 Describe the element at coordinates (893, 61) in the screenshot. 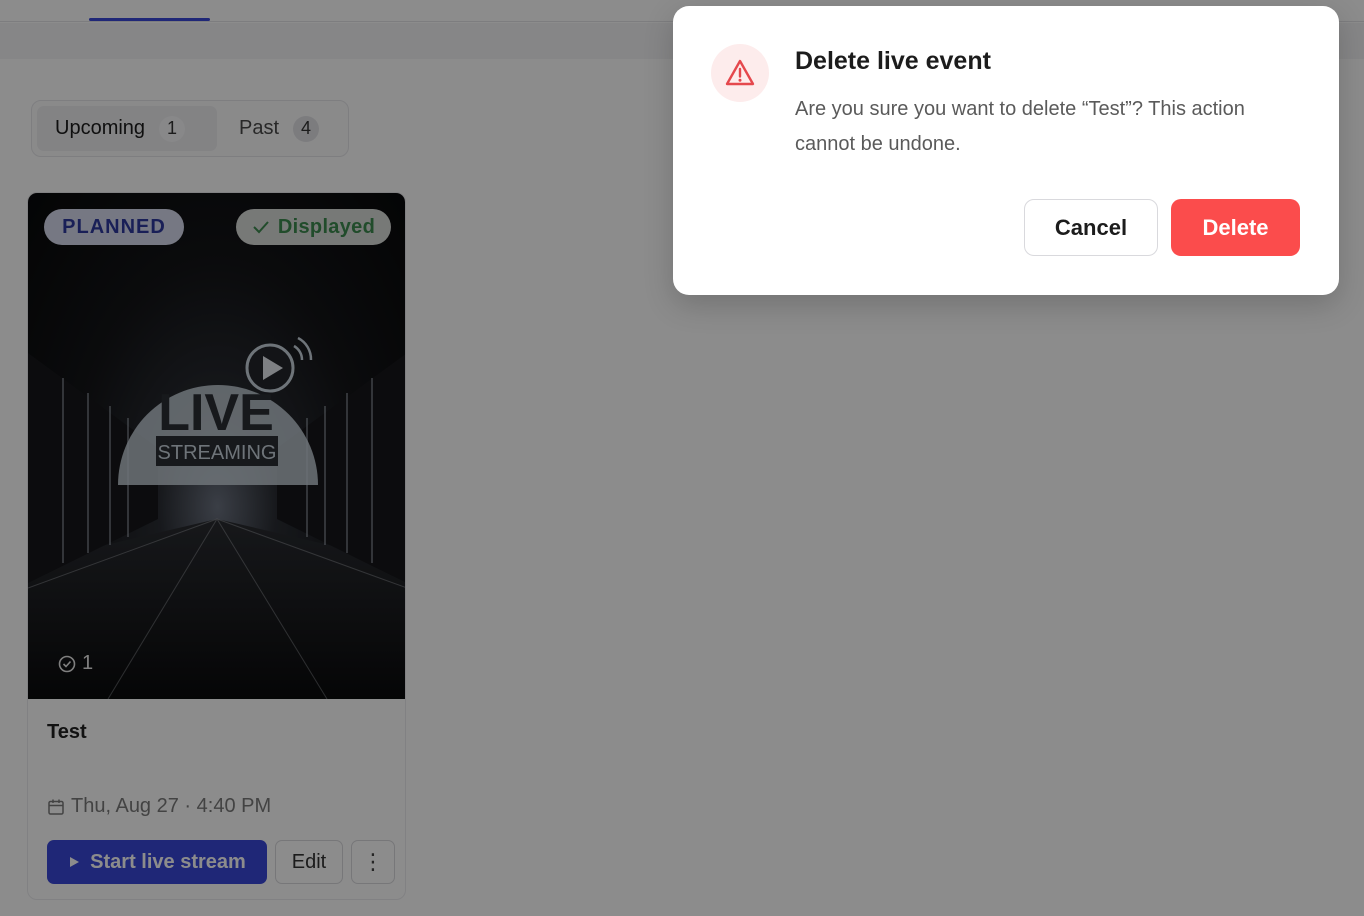

I see `dialog-title: Delete live event` at that location.